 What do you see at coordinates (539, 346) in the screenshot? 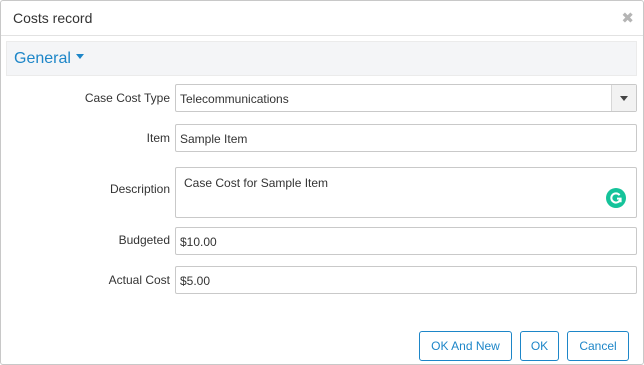
I see `ok-button: OK` at bounding box center [539, 346].